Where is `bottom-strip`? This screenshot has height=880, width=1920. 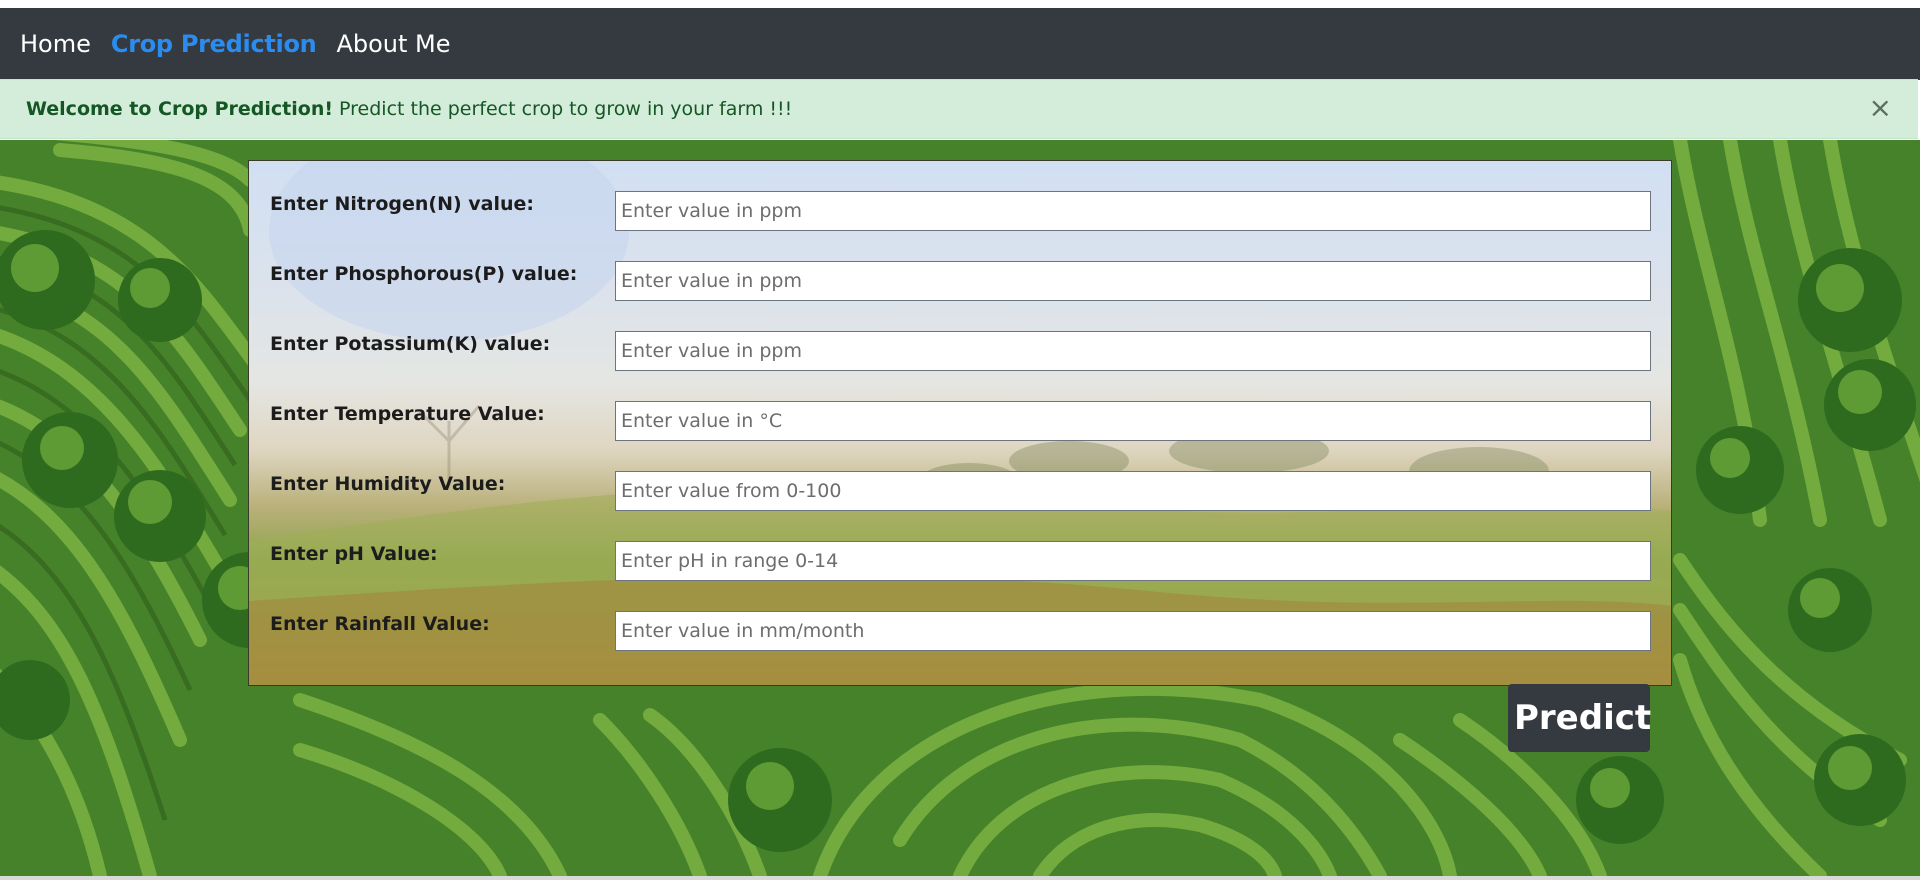
bottom-strip is located at coordinates (960, 878).